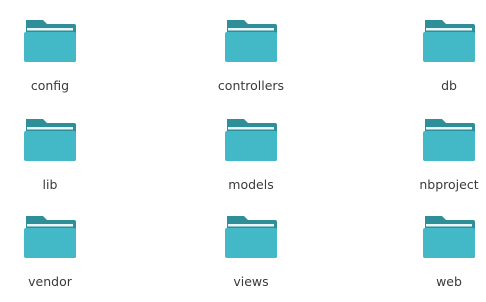 This screenshot has height=302, width=486. What do you see at coordinates (449, 184) in the screenshot?
I see `folder-label: nbproject` at bounding box center [449, 184].